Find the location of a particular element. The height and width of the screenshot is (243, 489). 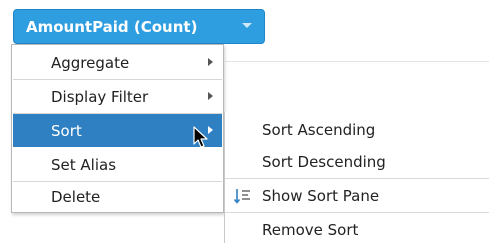

submenu-item-sort-ascending: Sort Ascending is located at coordinates (357, 129).